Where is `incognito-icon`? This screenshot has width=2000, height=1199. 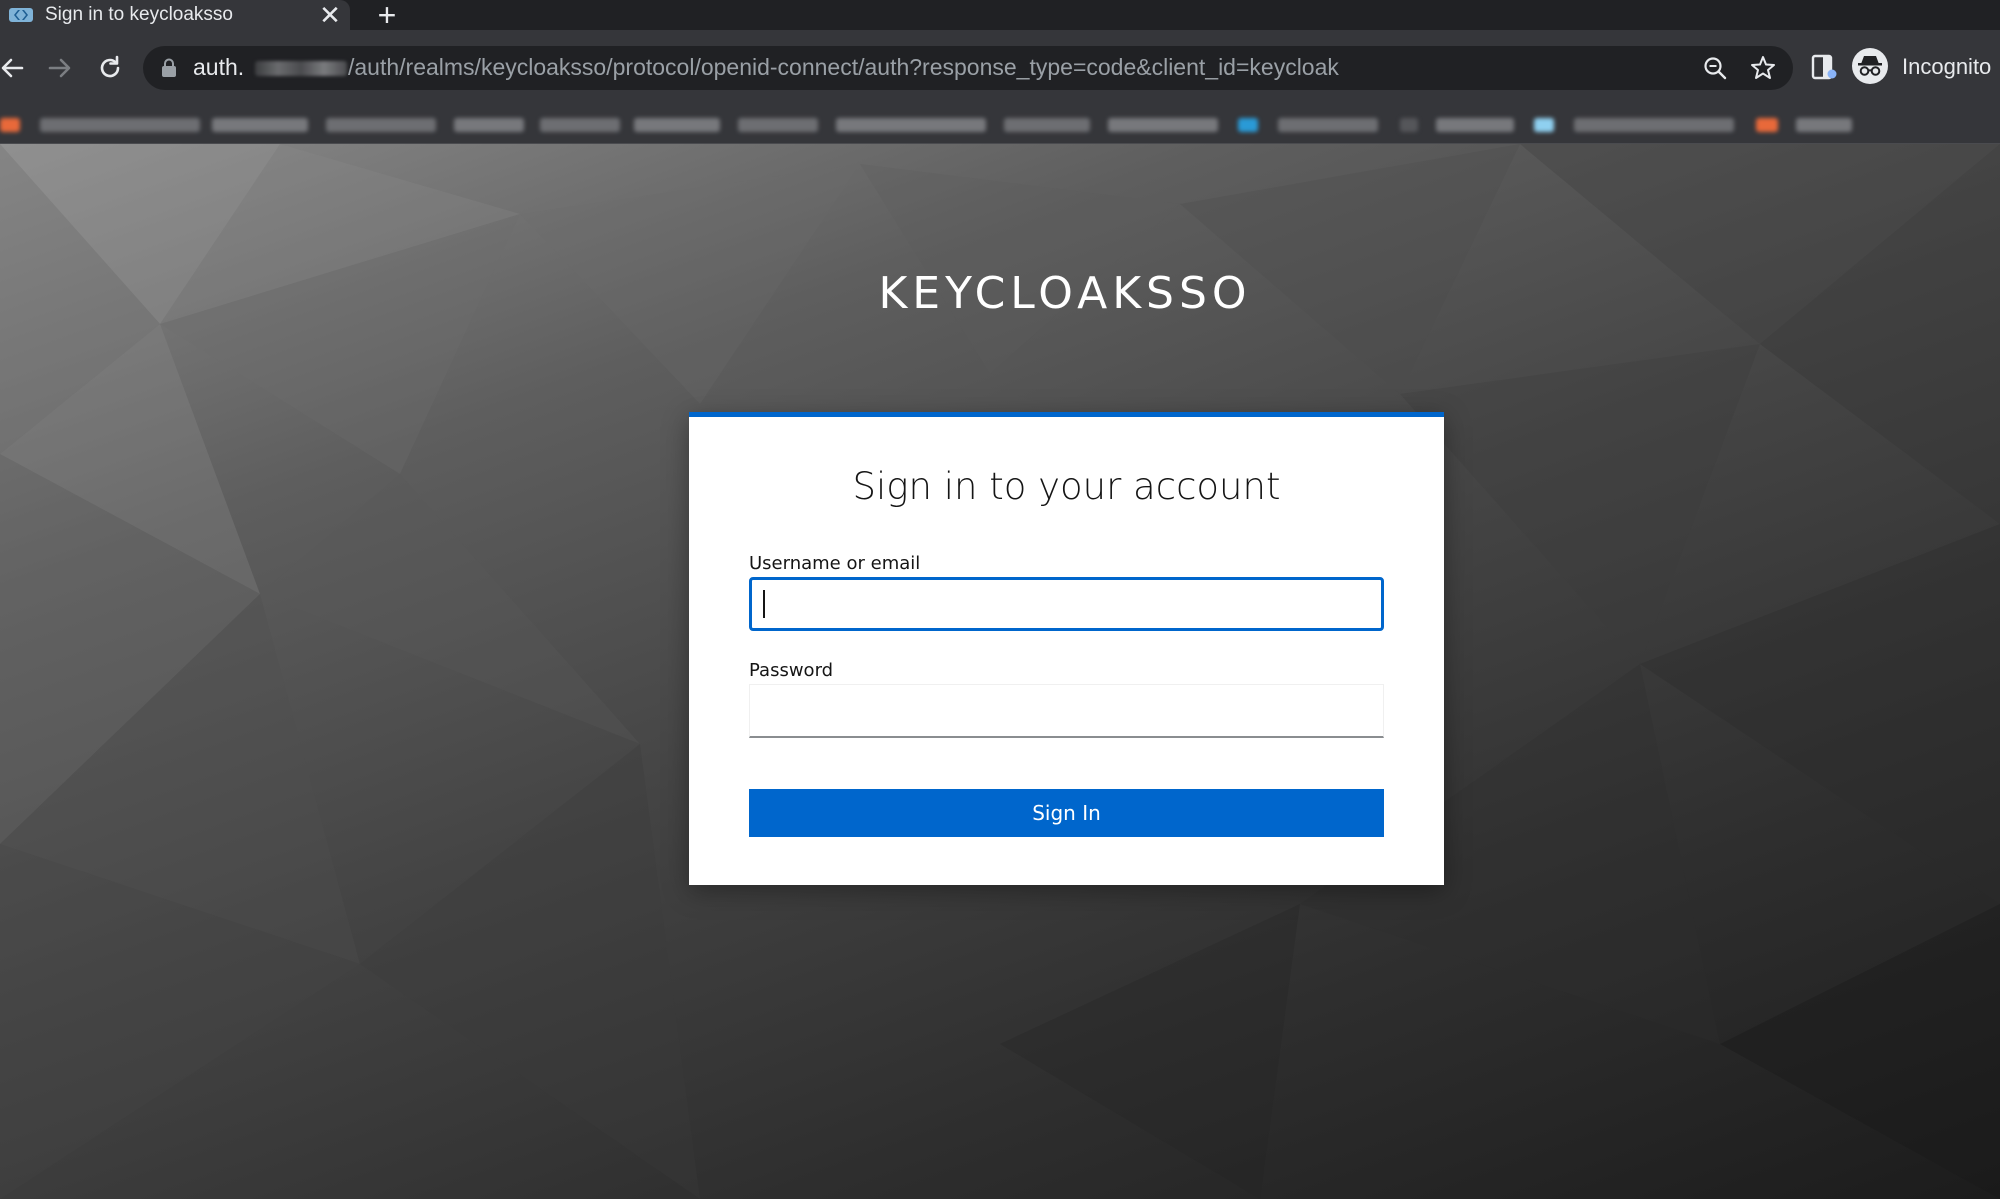 incognito-icon is located at coordinates (1870, 66).